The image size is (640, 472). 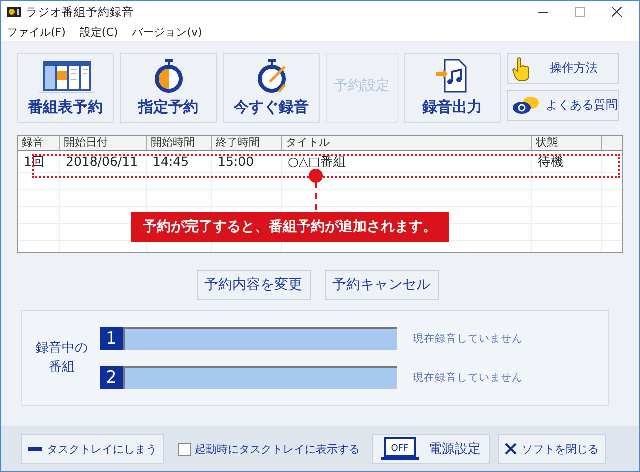 I want to click on table-cell: 15:00, so click(x=247, y=161).